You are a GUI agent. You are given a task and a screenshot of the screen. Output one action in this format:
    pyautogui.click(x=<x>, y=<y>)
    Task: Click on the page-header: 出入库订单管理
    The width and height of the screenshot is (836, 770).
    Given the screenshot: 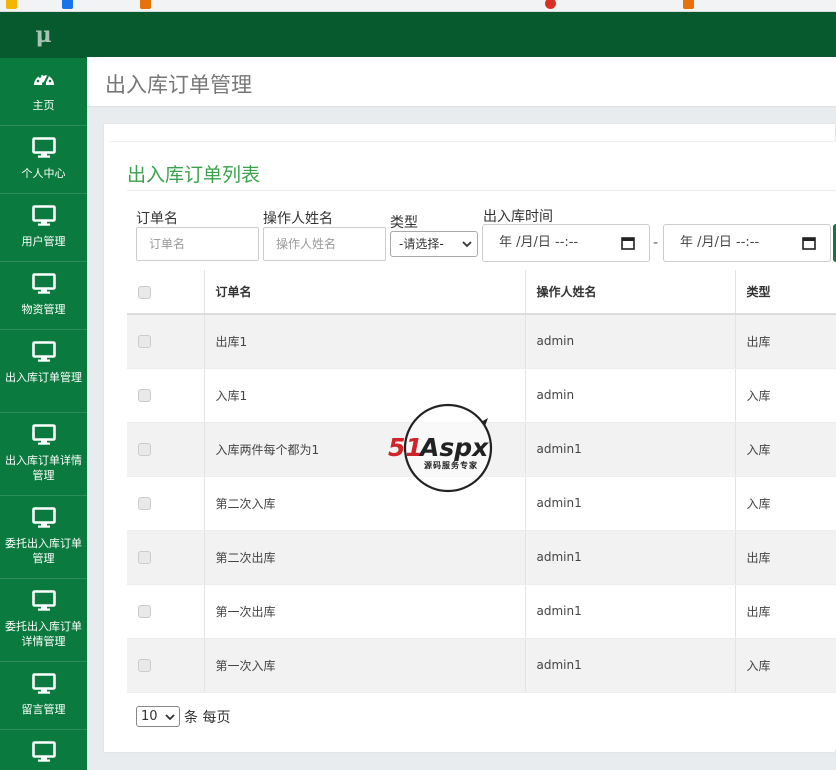 What is the action you would take?
    pyautogui.click(x=461, y=82)
    